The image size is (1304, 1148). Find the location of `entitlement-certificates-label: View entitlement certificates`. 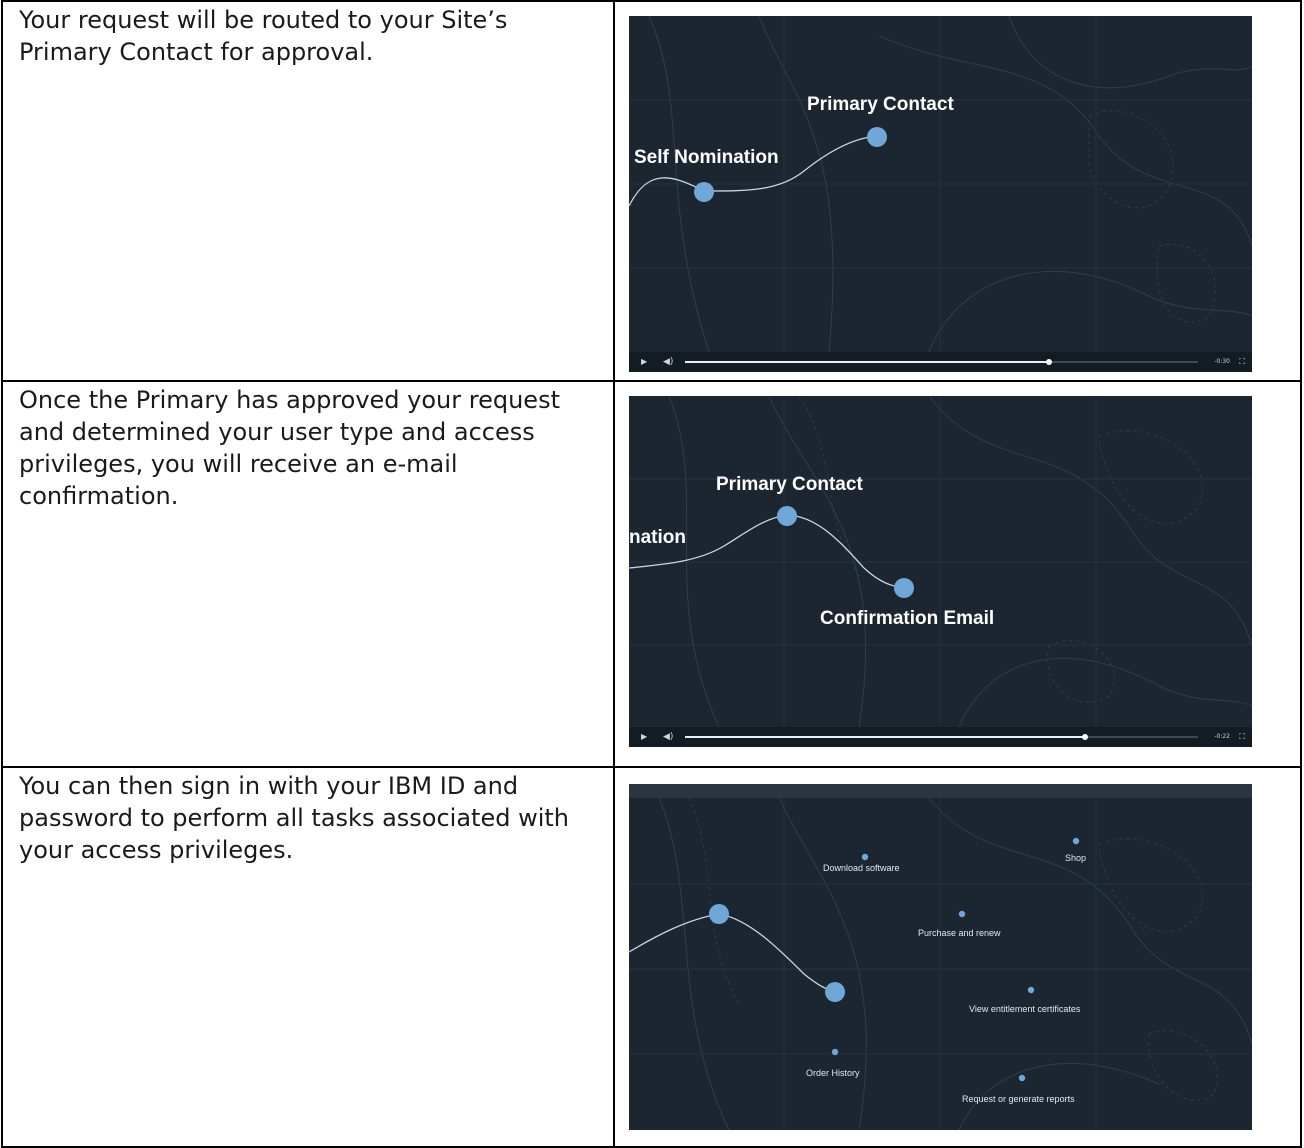

entitlement-certificates-label: View entitlement certificates is located at coordinates (1025, 1009).